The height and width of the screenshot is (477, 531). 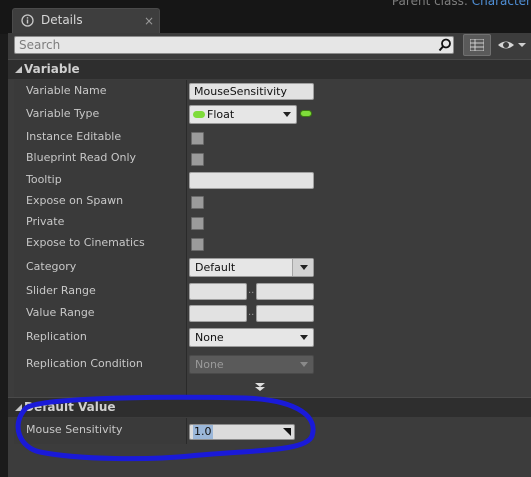 I want to click on type-pin-icon, so click(x=306, y=113).